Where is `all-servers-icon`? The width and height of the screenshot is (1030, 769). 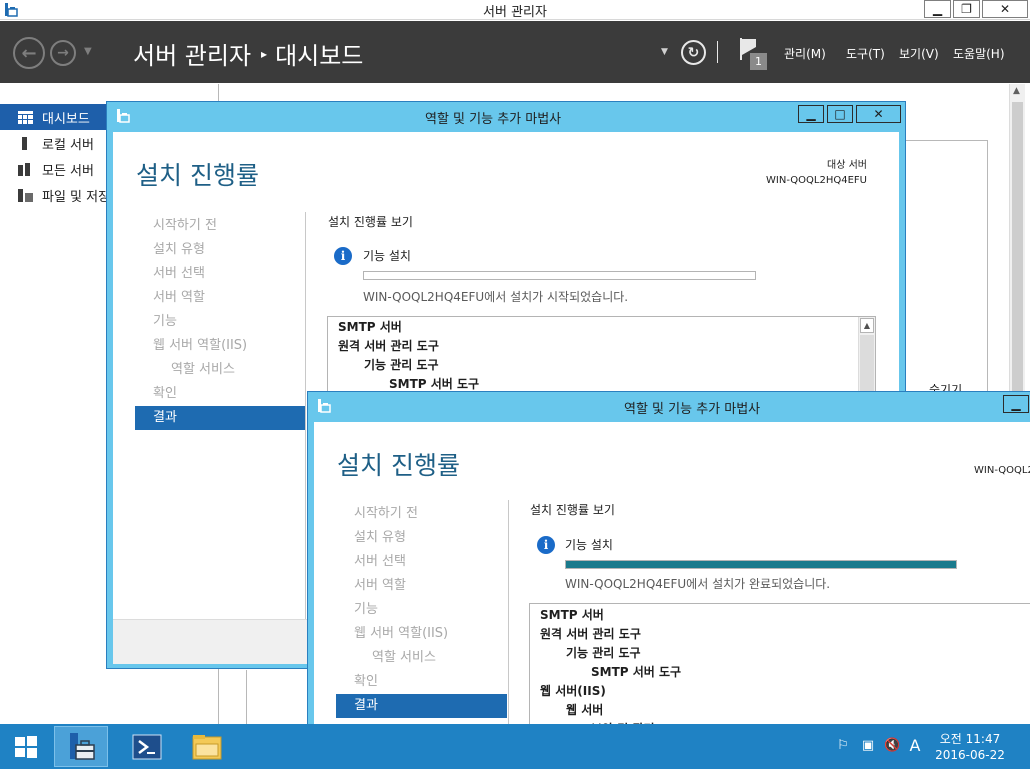
all-servers-icon is located at coordinates (24, 169).